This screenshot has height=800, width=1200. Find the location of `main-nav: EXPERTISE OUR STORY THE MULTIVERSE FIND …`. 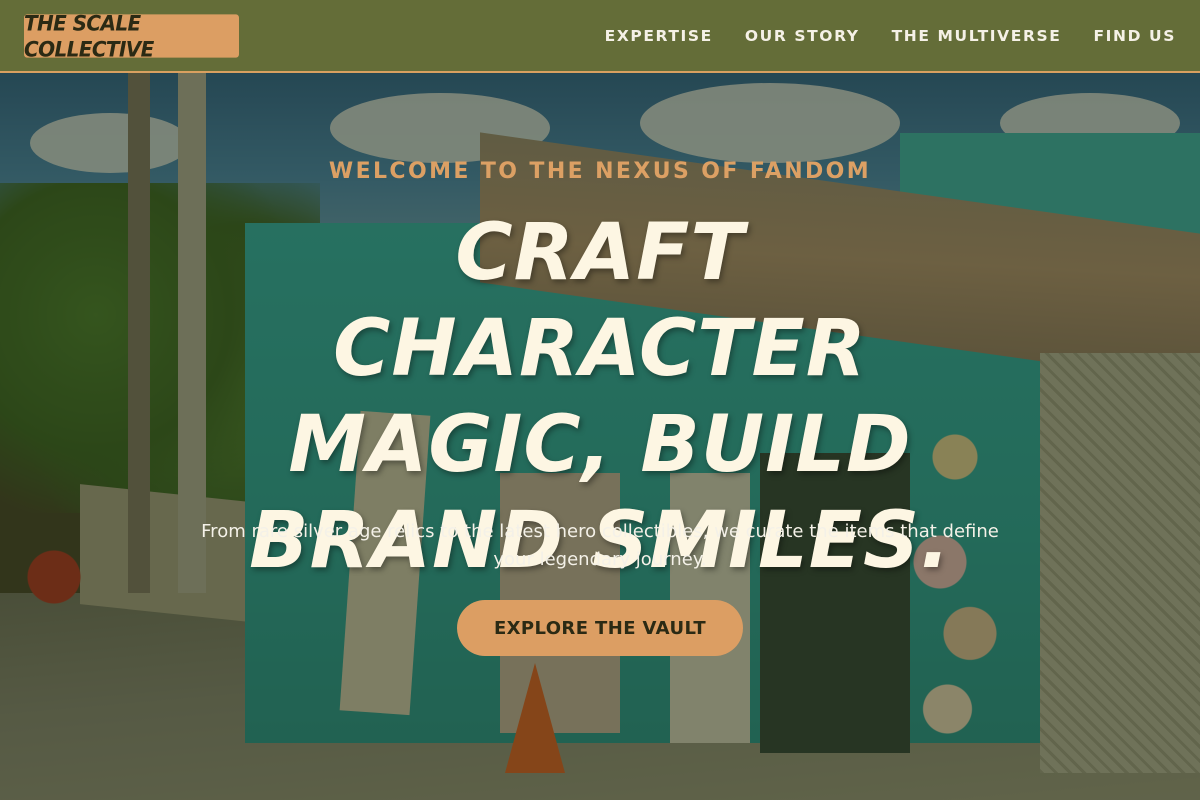

main-nav: EXPERTISE OUR STORY THE MULTIVERSE FIND … is located at coordinates (874, 36).